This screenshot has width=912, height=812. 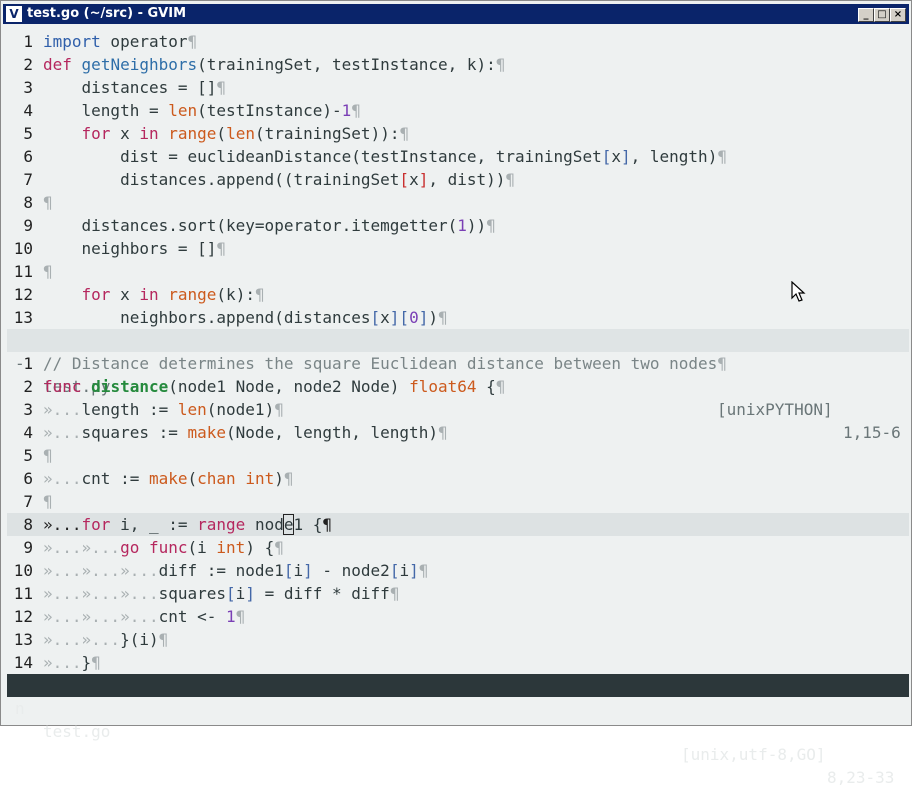 What do you see at coordinates (458, 317) in the screenshot?
I see `code-line: 13 neighbors.append(distances[x][0])¶` at bounding box center [458, 317].